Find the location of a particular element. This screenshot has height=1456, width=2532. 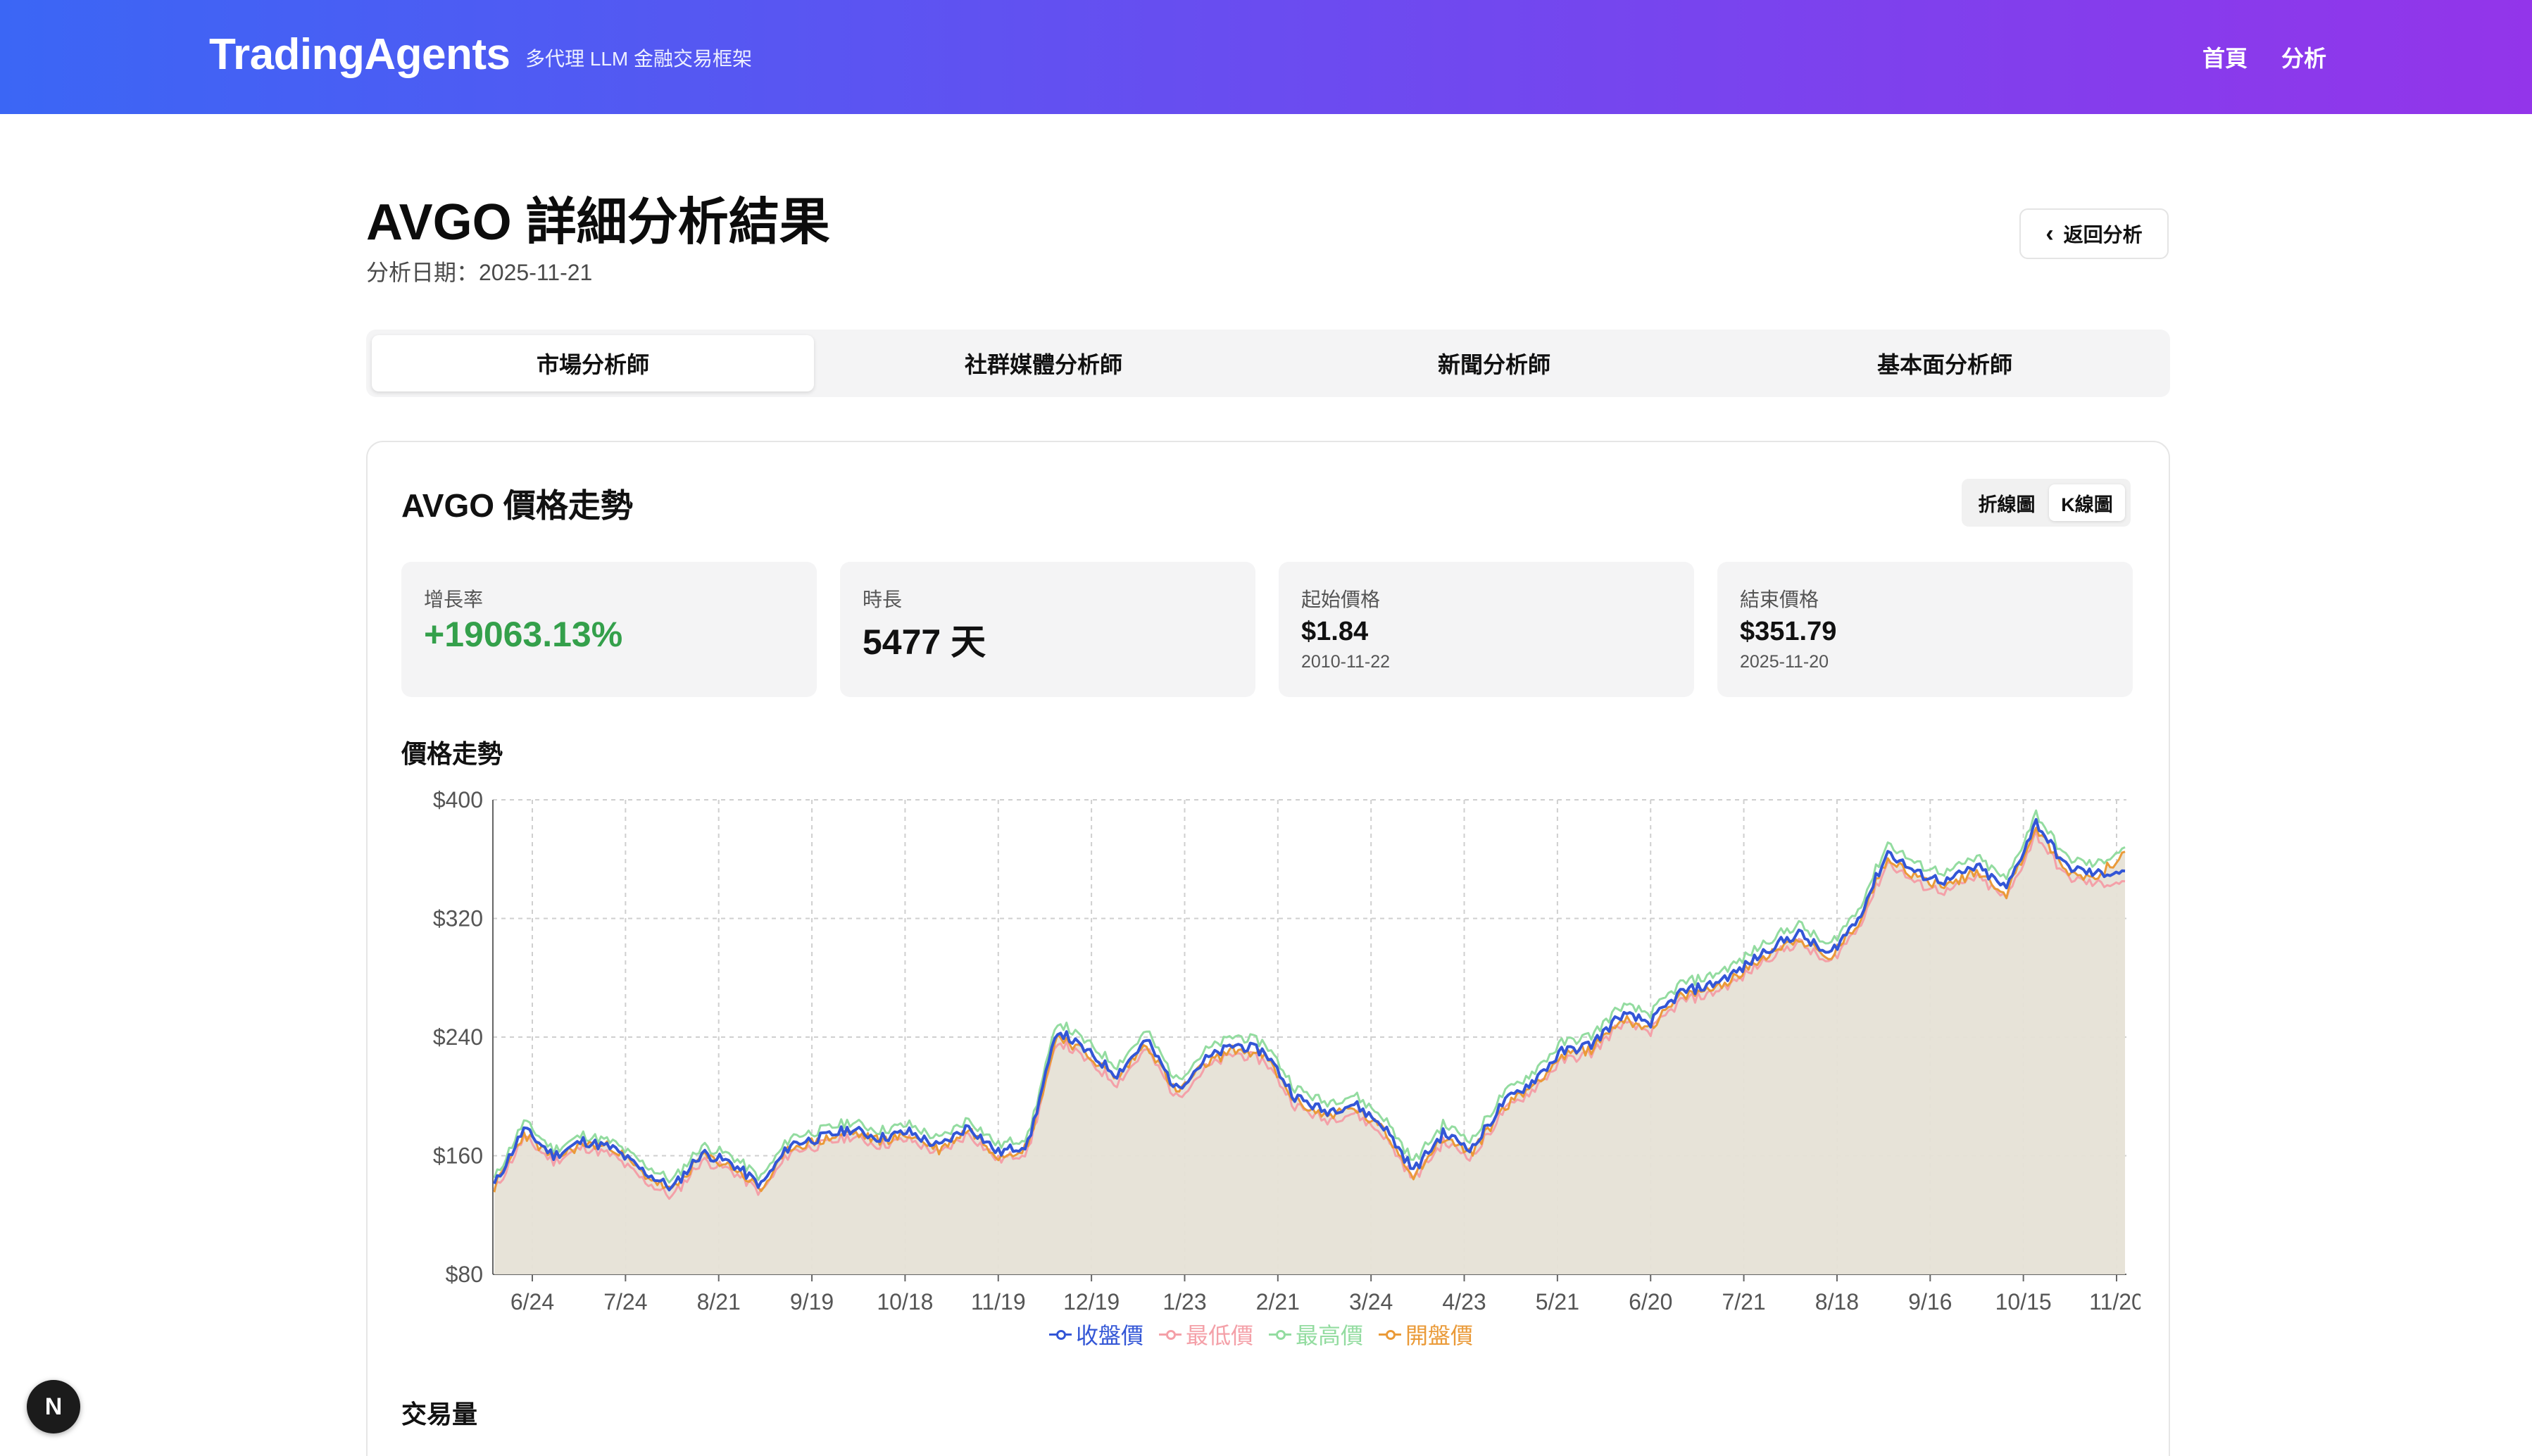

stat-label: 結束價格 is located at coordinates (1779, 599).